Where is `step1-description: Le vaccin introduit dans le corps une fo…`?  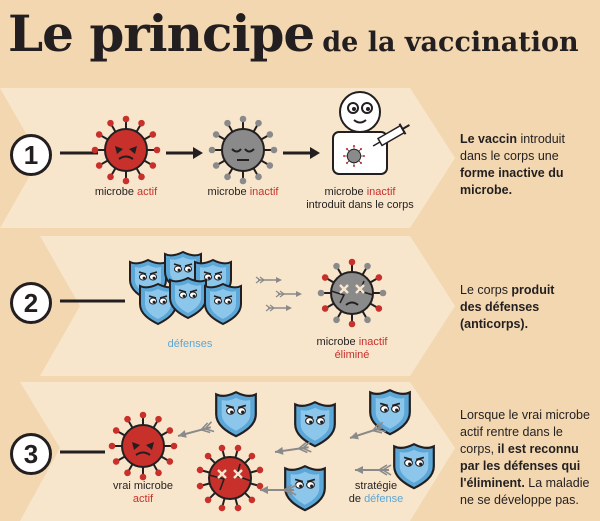 step1-description: Le vaccin introduit dans le corps une fo… is located at coordinates (512, 164).